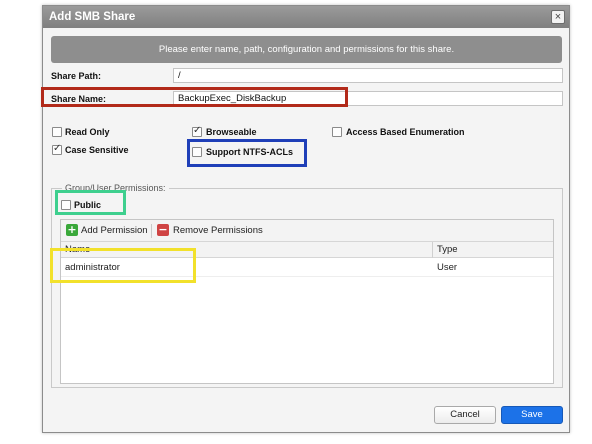 The image size is (592, 444). What do you see at coordinates (123, 265) in the screenshot?
I see `administrator-highlight` at bounding box center [123, 265].